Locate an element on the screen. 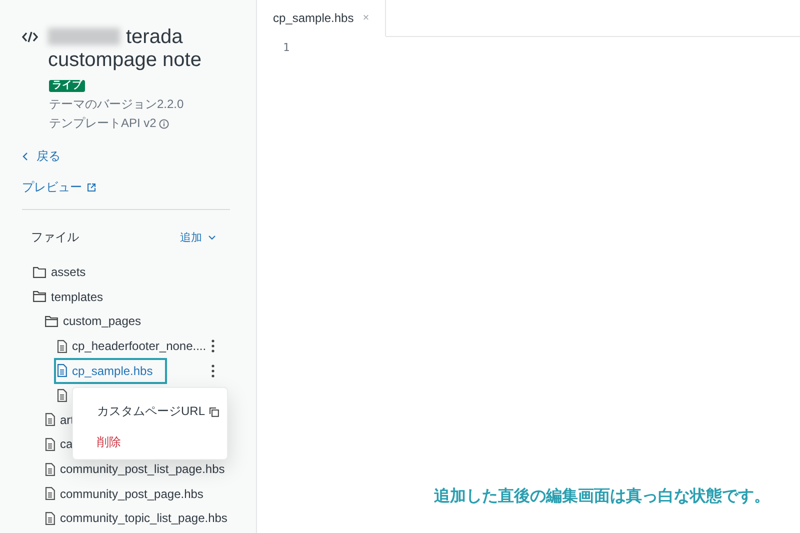  chevron-down-icon is located at coordinates (212, 237).